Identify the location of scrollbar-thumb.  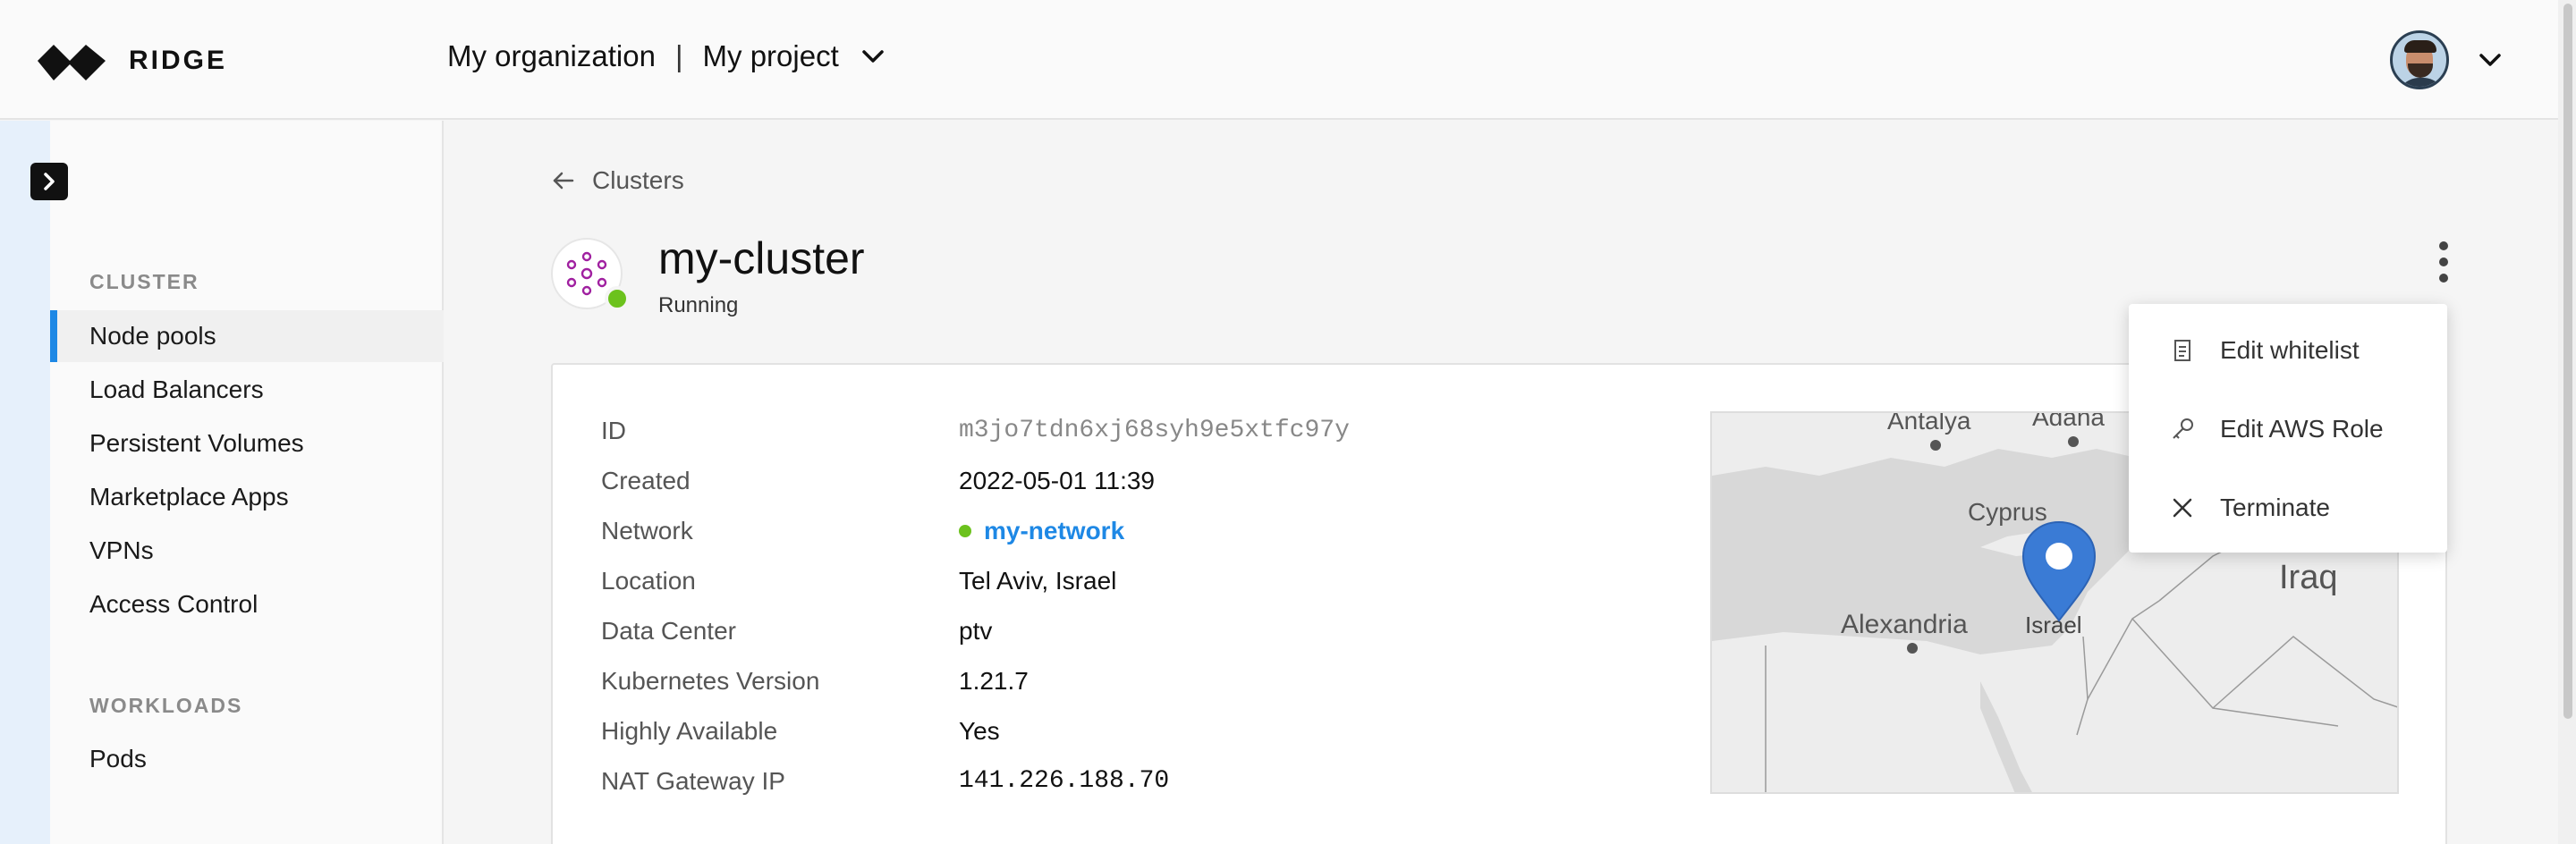
(2567, 361).